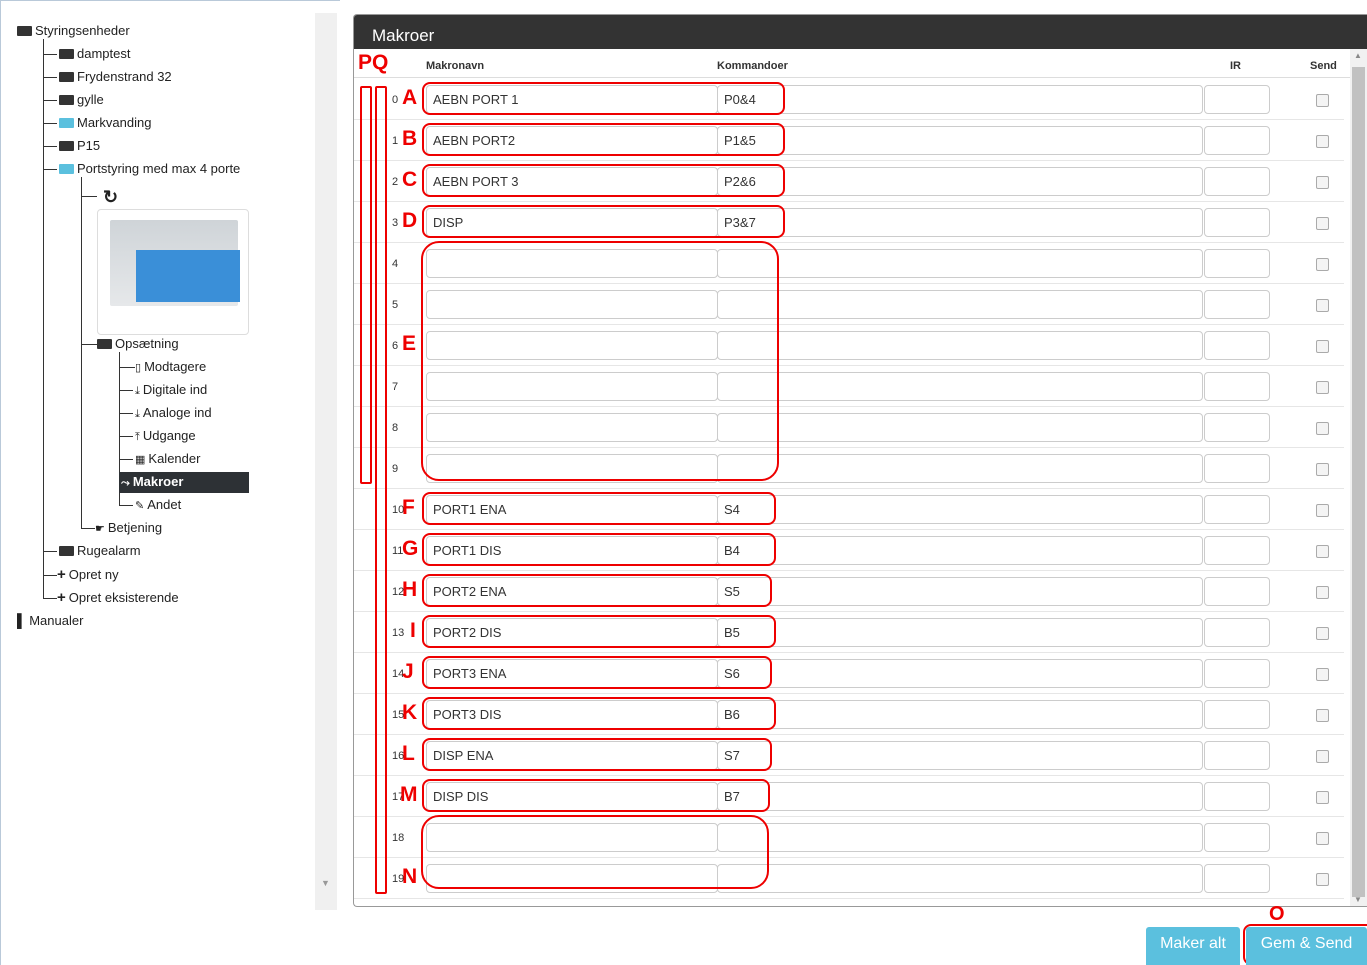 The height and width of the screenshot is (965, 1367). What do you see at coordinates (61, 574) in the screenshot?
I see `plus-icon: +` at bounding box center [61, 574].